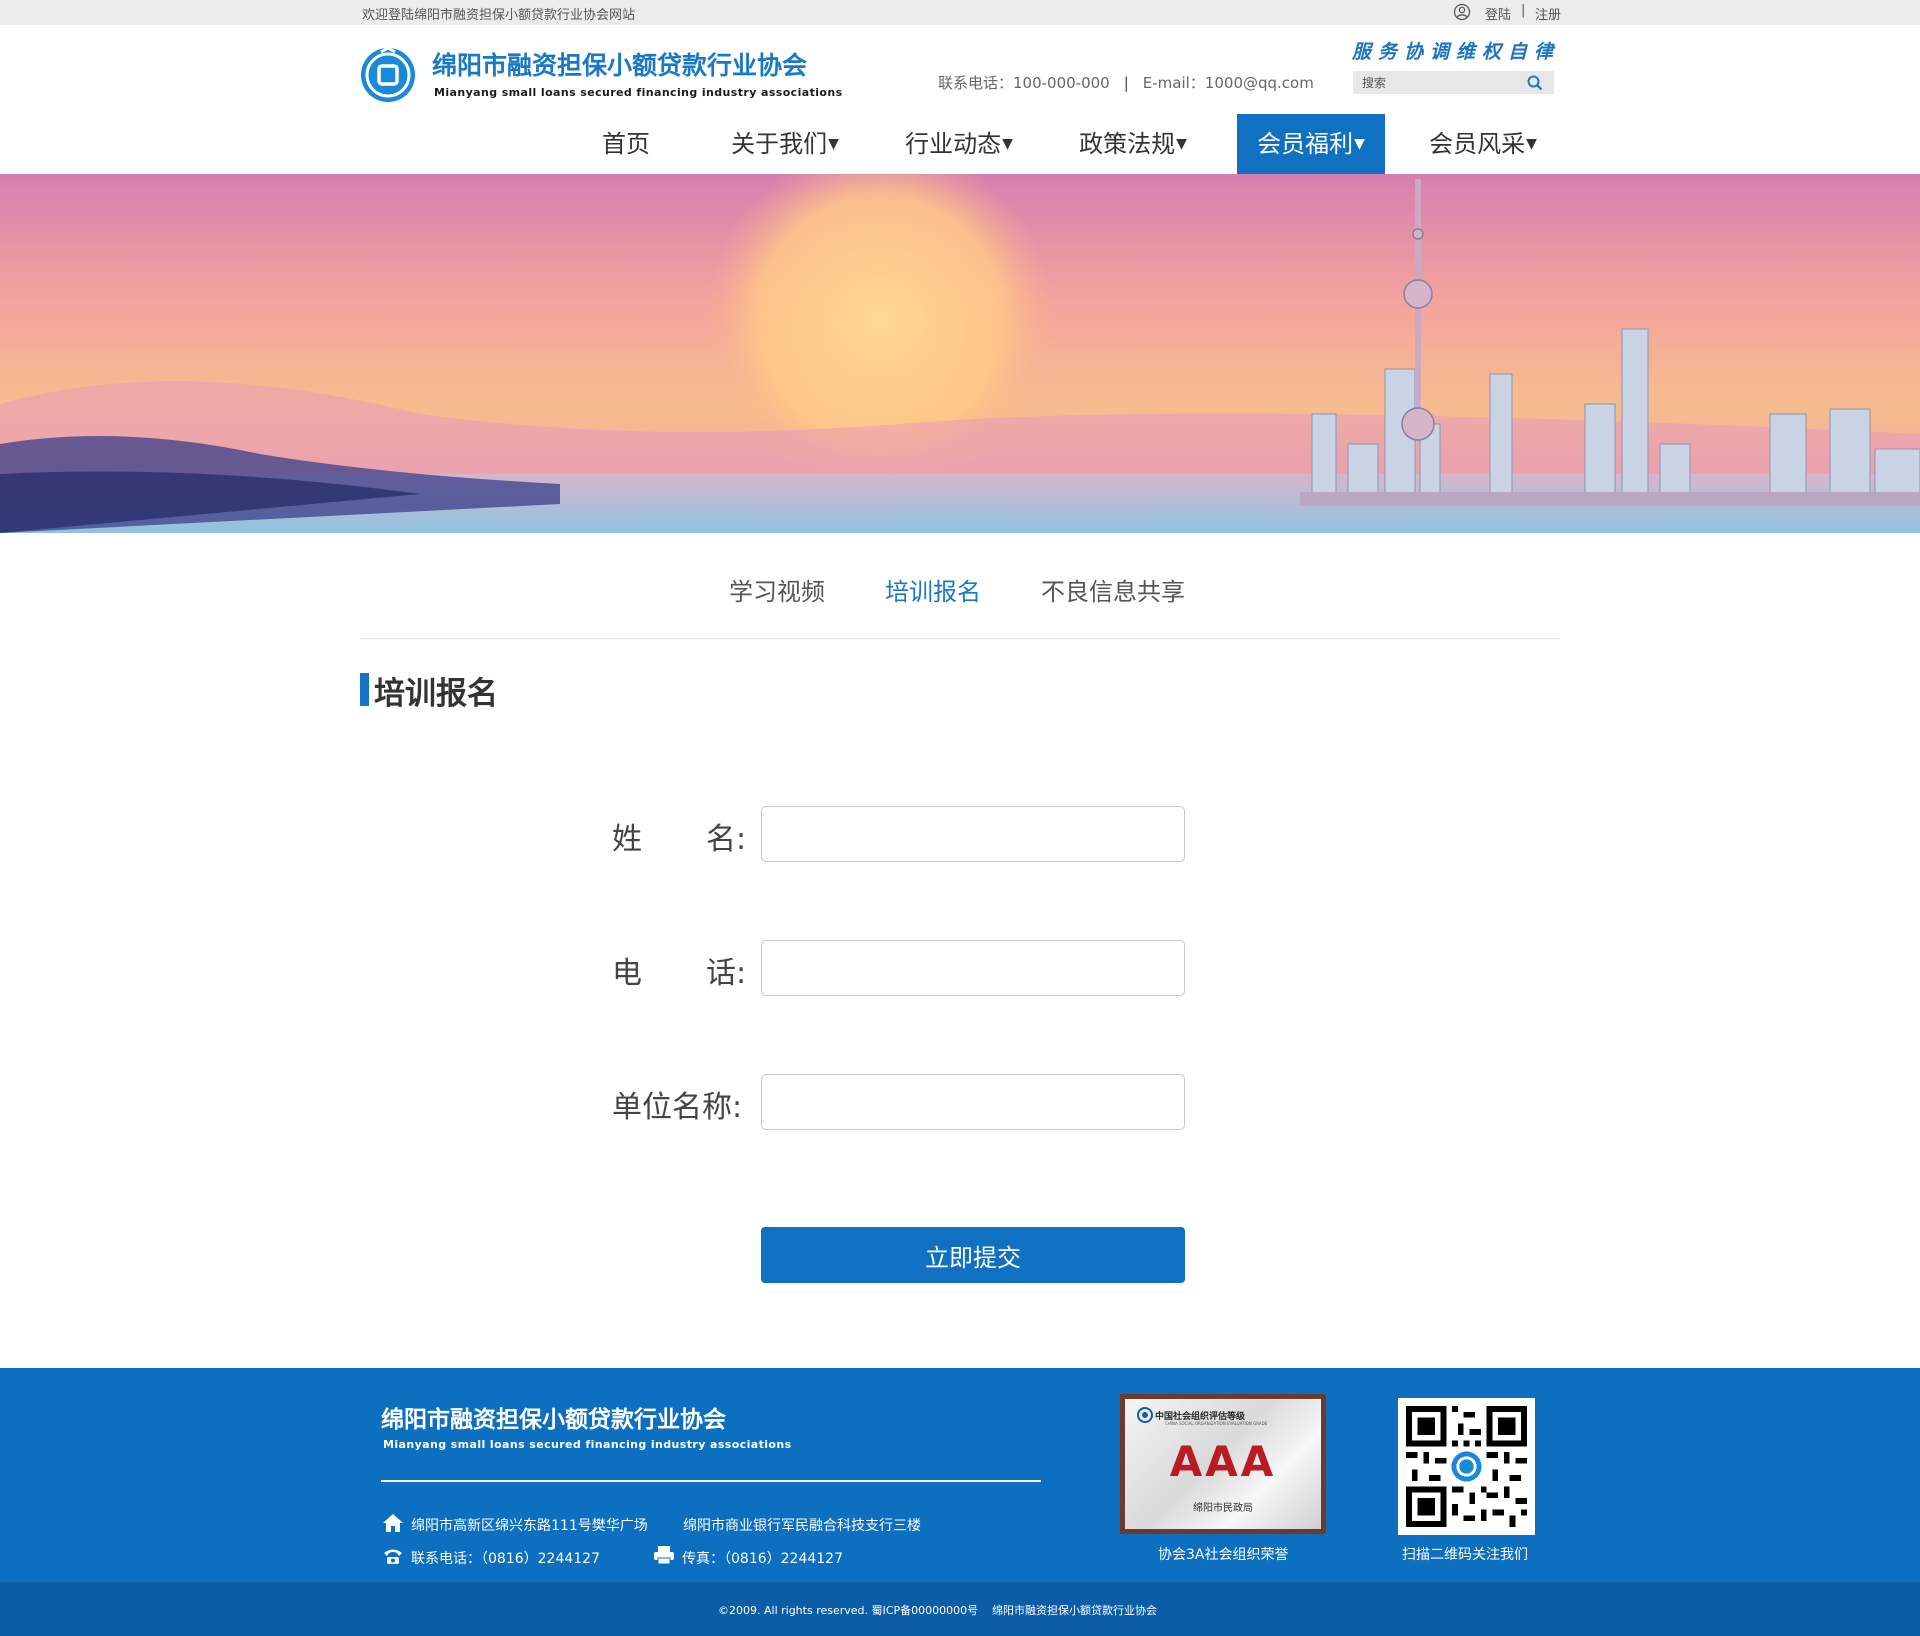  I want to click on subnav-bad-info-sharing: 不良信息共享, so click(1113, 589).